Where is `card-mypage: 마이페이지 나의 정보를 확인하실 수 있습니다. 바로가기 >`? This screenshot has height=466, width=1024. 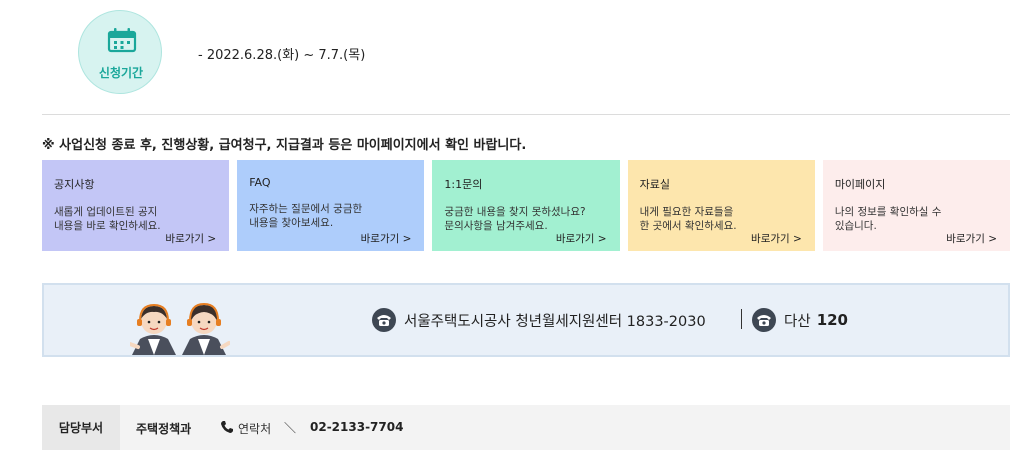 card-mypage: 마이페이지 나의 정보를 확인하실 수 있습니다. 바로가기 > is located at coordinates (916, 205).